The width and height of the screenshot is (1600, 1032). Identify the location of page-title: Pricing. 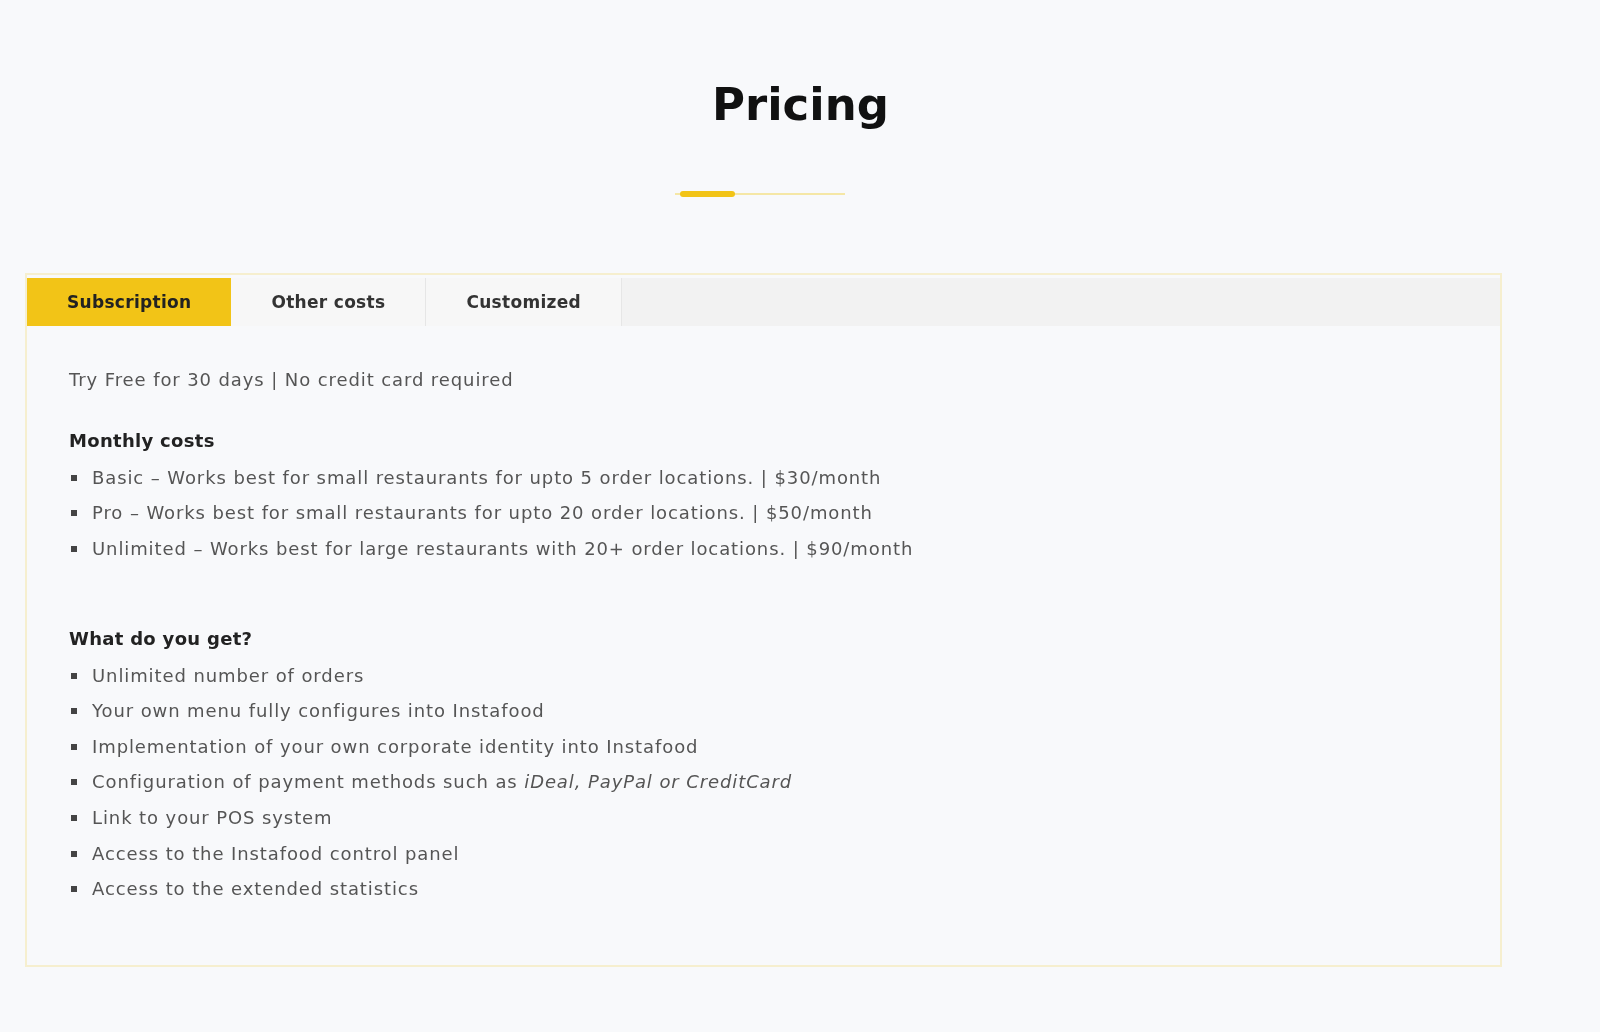
(800, 105).